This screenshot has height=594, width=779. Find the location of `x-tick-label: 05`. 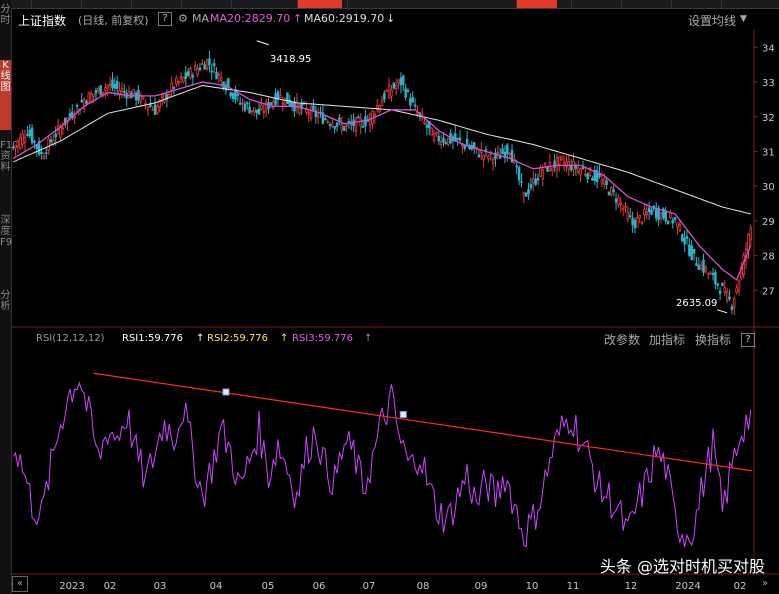

x-tick-label: 05 is located at coordinates (268, 586).